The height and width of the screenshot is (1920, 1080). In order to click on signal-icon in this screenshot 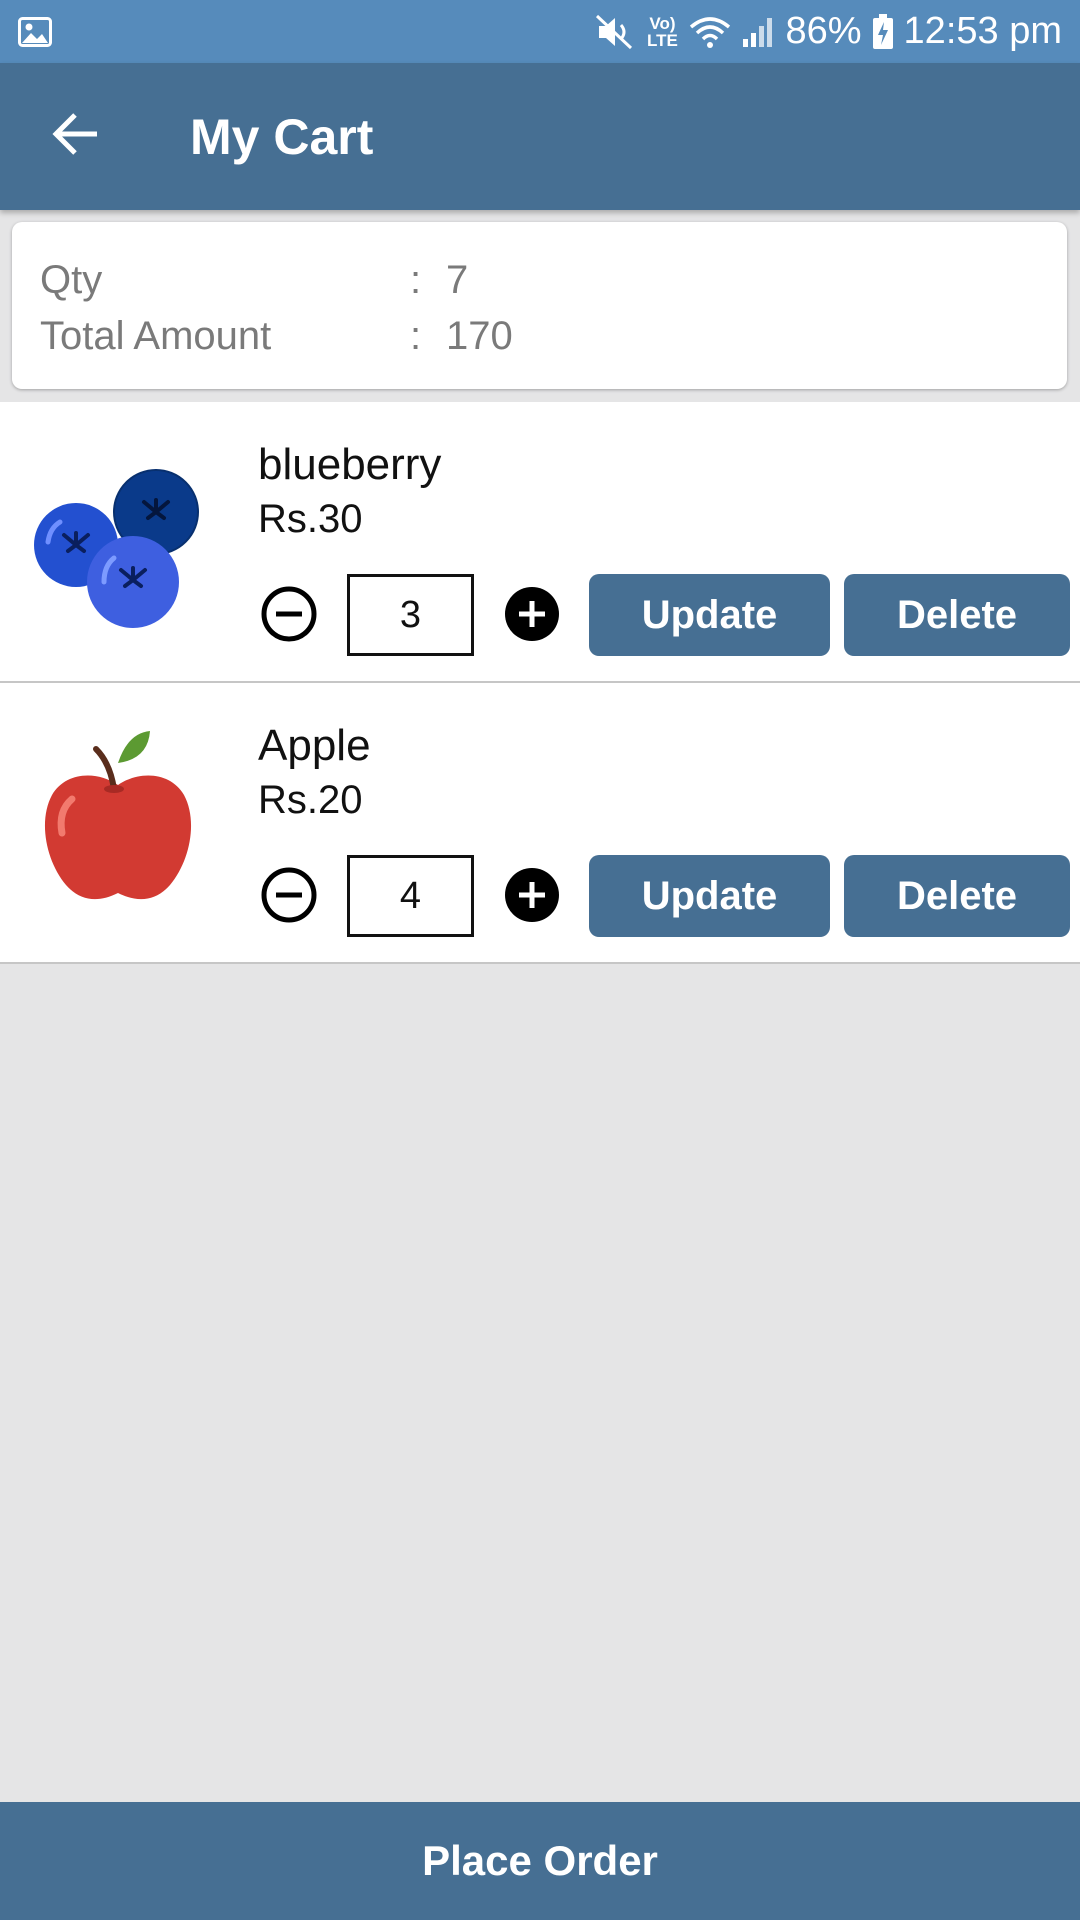, I will do `click(758, 32)`.